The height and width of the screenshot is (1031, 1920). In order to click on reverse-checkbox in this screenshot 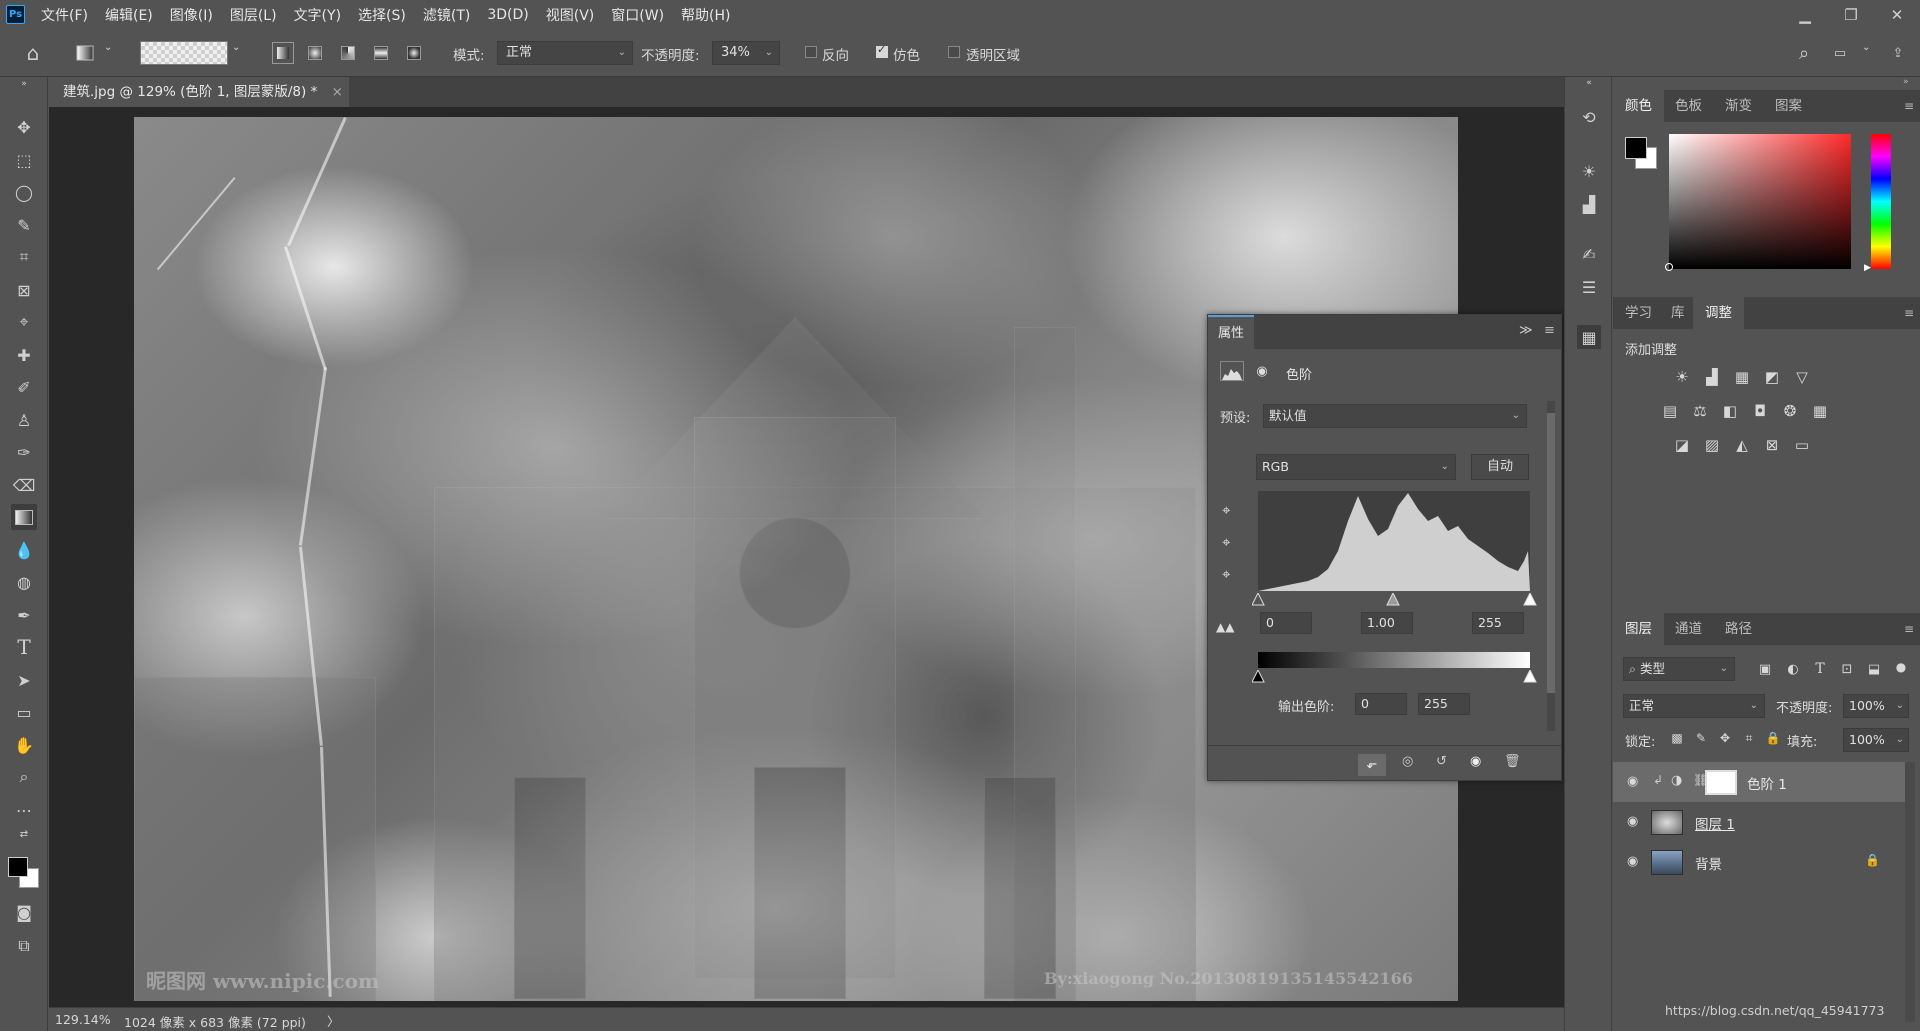, I will do `click(811, 52)`.